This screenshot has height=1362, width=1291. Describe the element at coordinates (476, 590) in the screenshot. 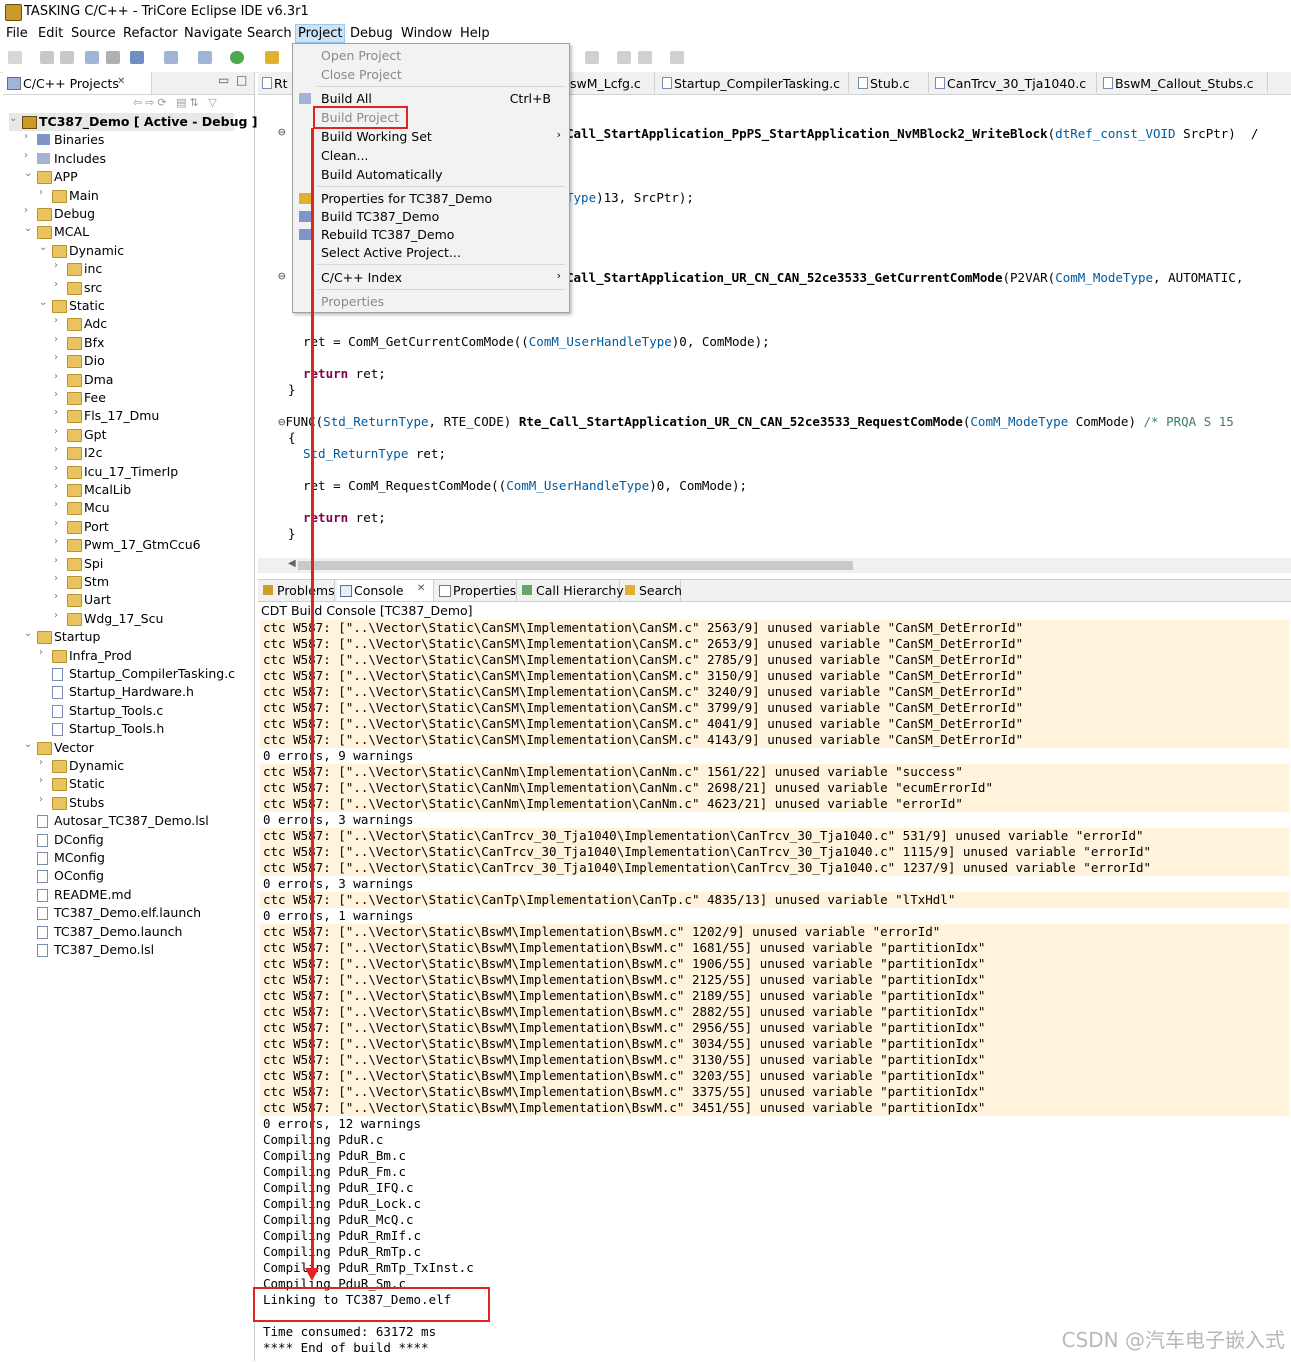

I see `tab-properties: Properties` at that location.